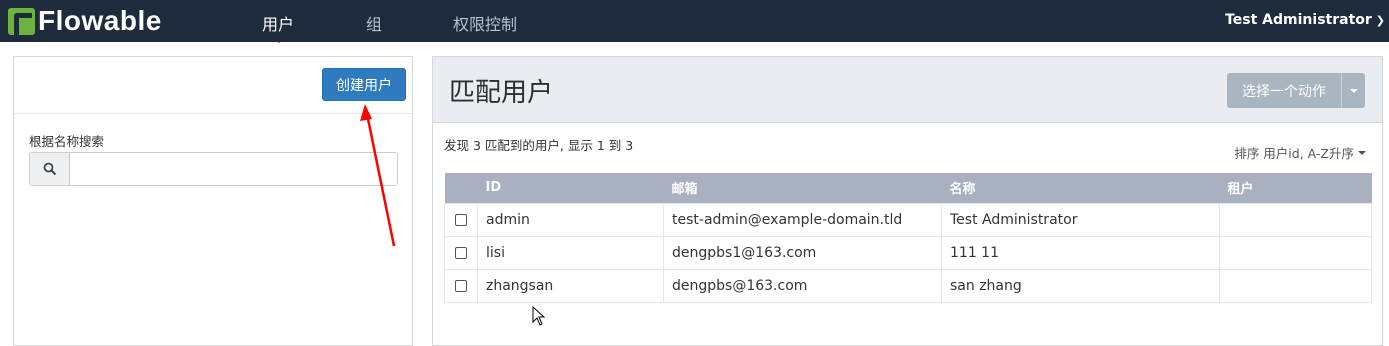 This screenshot has height=346, width=1389. I want to click on mouse-cursor-icon, so click(539, 316).